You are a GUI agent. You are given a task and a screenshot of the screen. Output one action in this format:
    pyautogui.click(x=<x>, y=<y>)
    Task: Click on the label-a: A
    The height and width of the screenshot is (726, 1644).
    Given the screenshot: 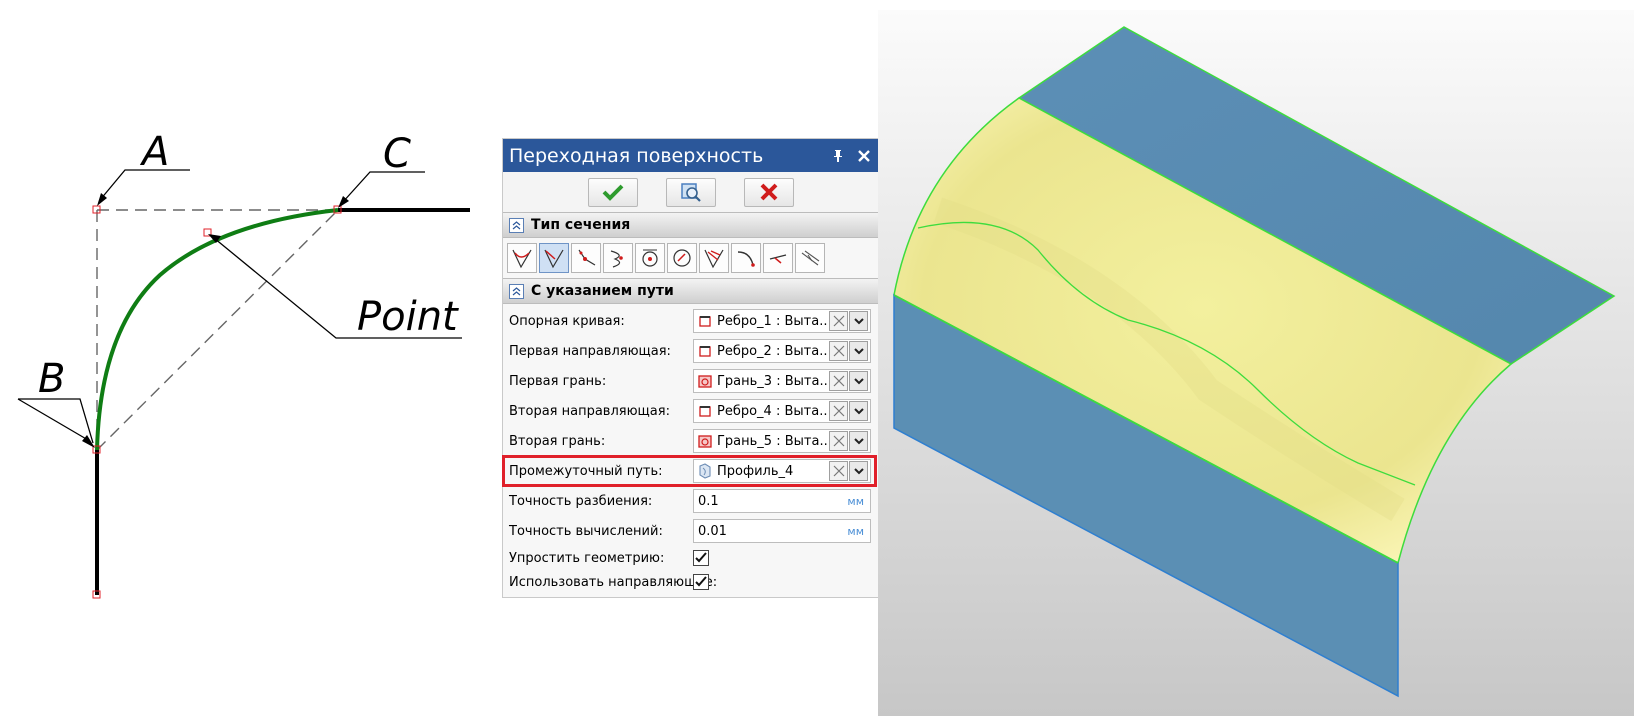 What is the action you would take?
    pyautogui.click(x=154, y=152)
    